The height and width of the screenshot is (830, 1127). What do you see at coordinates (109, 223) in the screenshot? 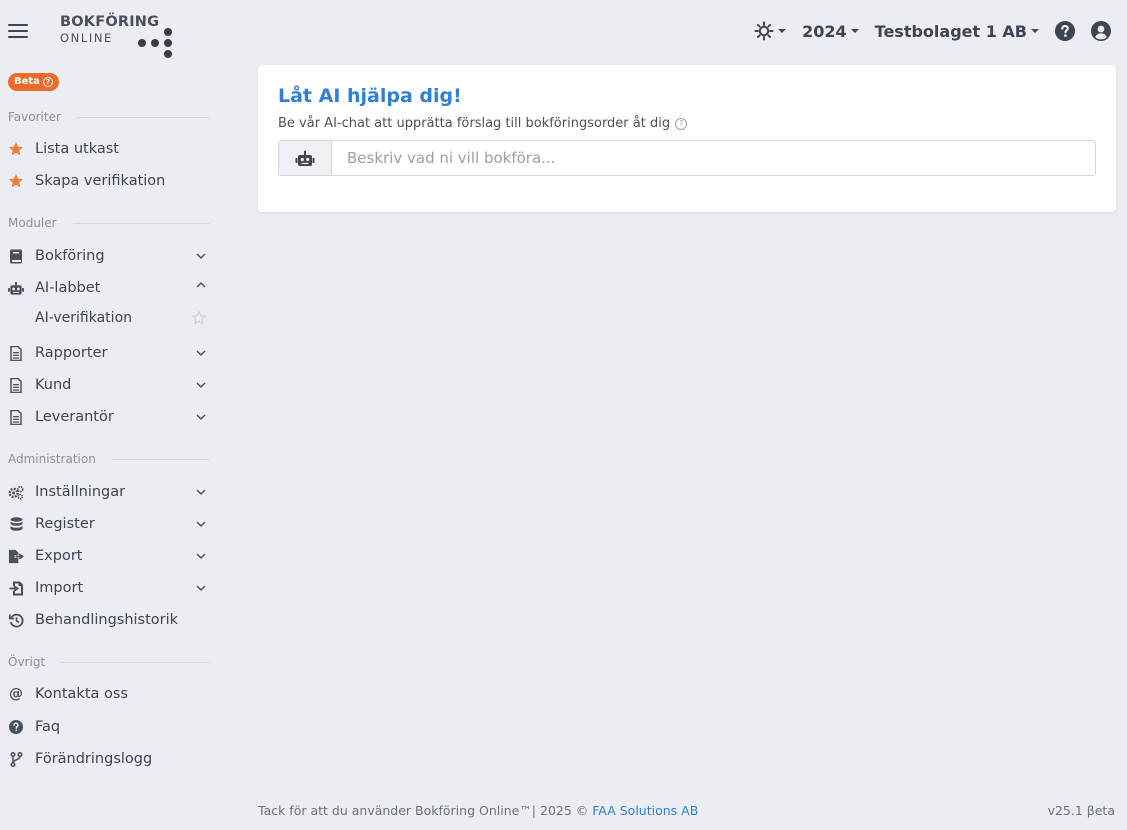
I see `section-modules: Moduler` at bounding box center [109, 223].